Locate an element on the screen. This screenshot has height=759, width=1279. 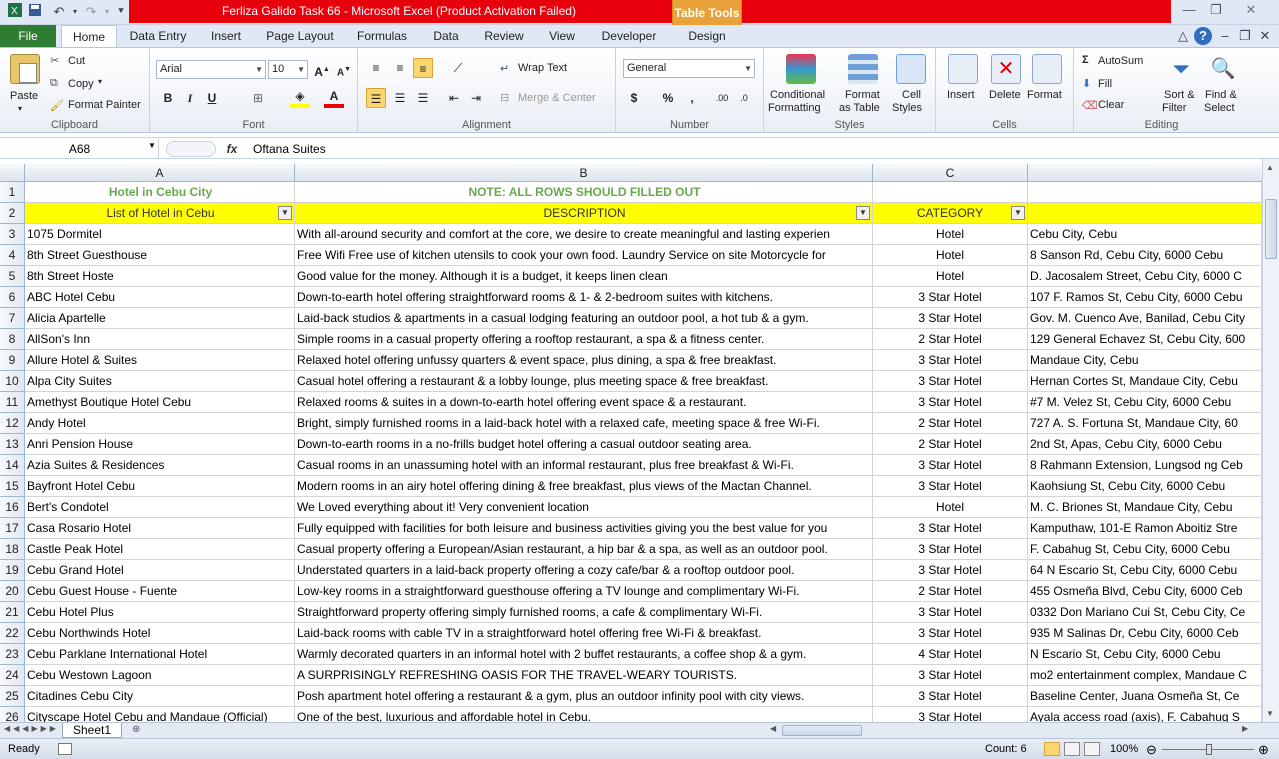
tab-file: File is located at coordinates (28, 36).